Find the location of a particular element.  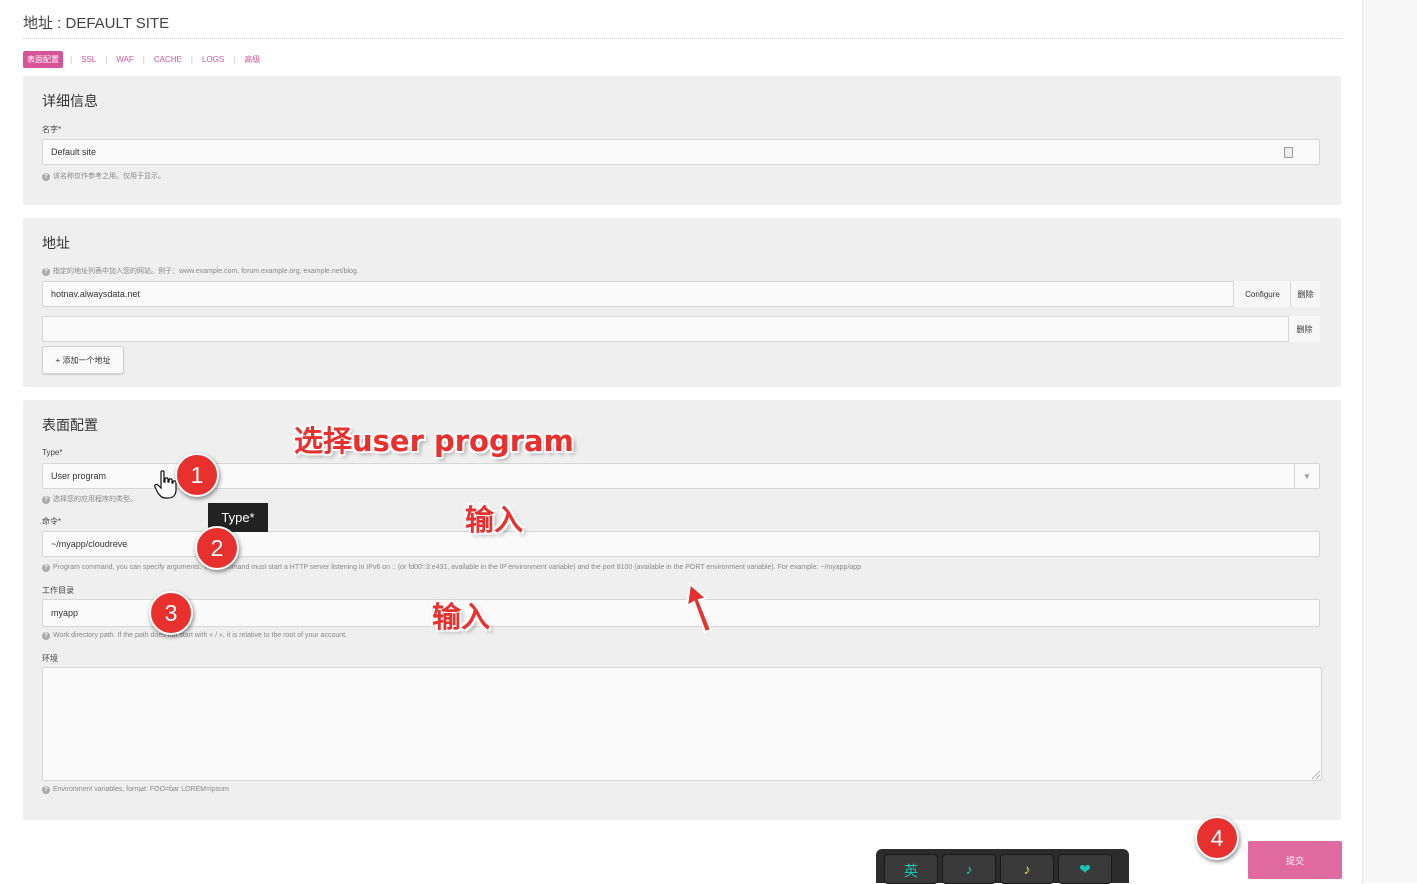

right-gutter is located at coordinates (1389, 441).